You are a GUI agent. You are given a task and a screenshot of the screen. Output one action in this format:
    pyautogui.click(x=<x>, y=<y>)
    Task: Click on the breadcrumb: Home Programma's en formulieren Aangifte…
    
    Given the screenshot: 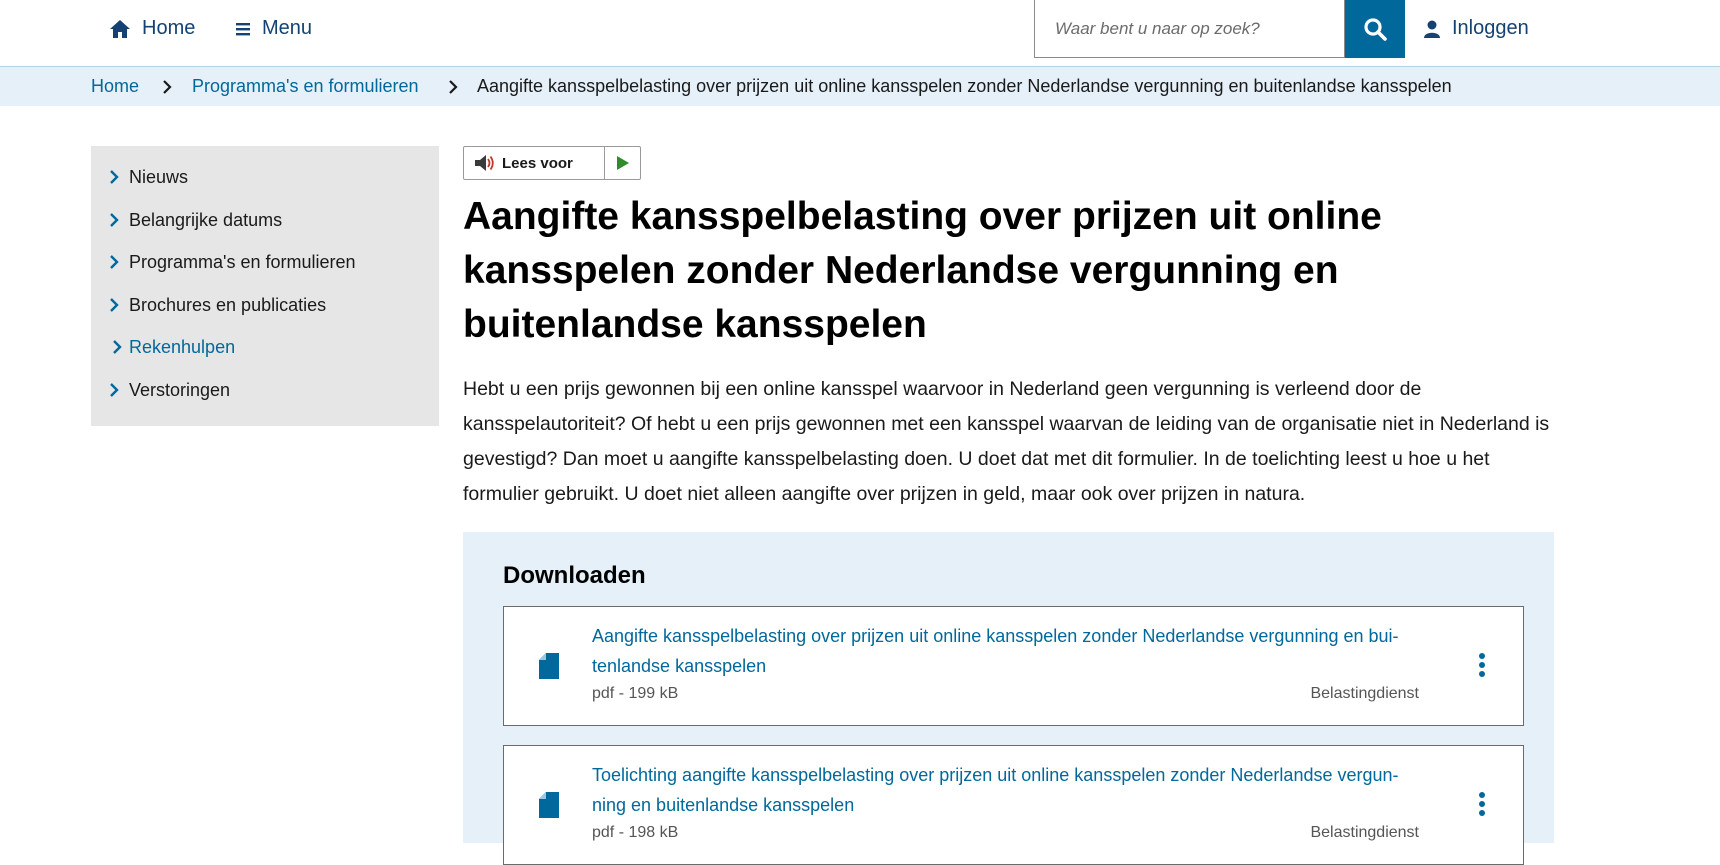 What is the action you would take?
    pyautogui.click(x=860, y=86)
    